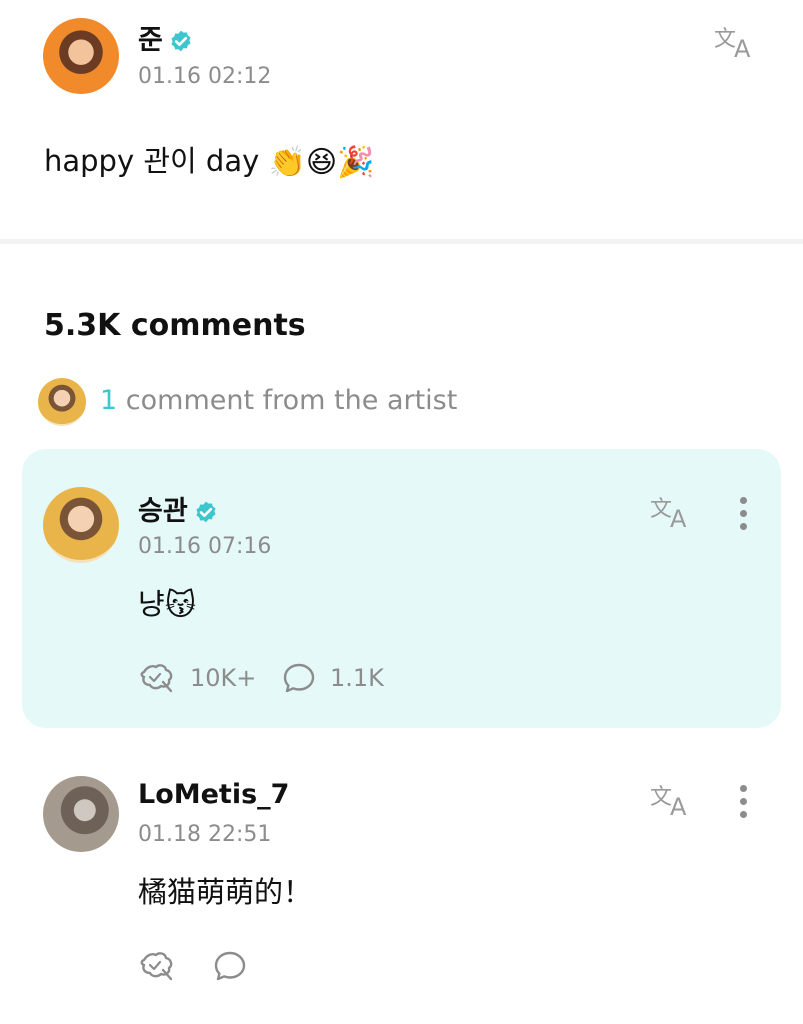  Describe the element at coordinates (401, 241) in the screenshot. I see `section-divider` at that location.